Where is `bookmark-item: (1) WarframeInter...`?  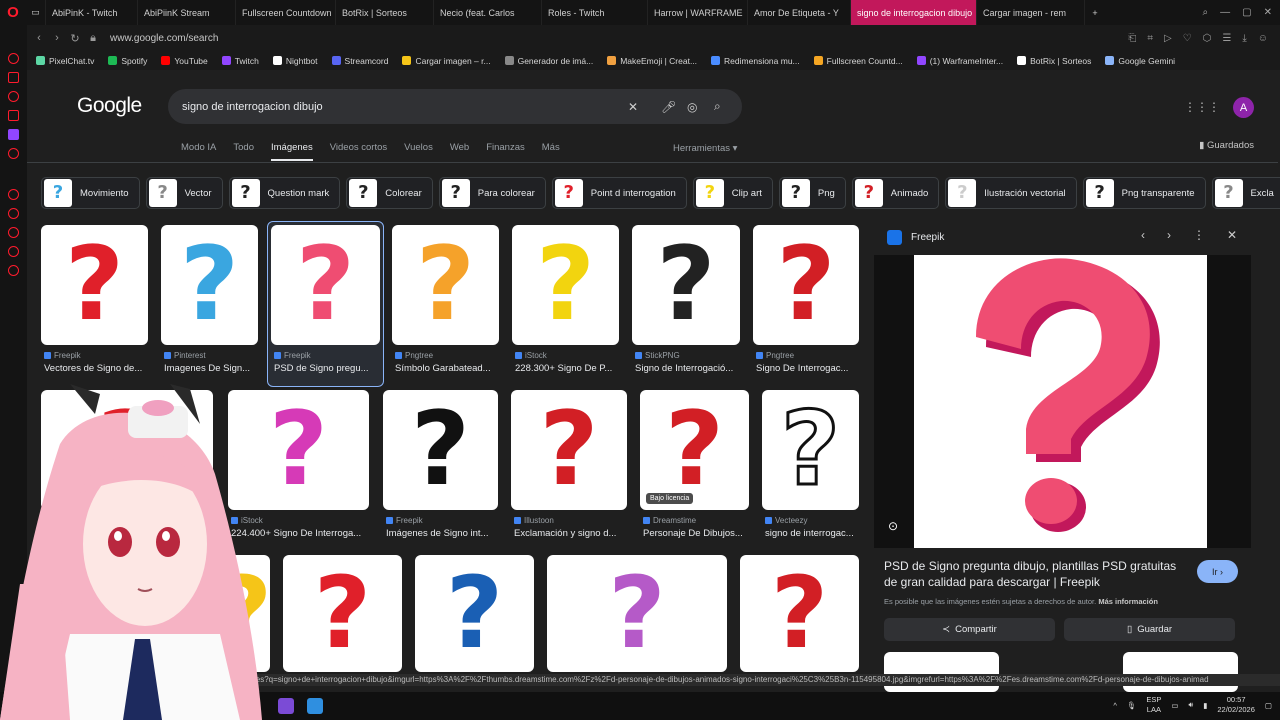 bookmark-item: (1) WarframeInter... is located at coordinates (959, 61).